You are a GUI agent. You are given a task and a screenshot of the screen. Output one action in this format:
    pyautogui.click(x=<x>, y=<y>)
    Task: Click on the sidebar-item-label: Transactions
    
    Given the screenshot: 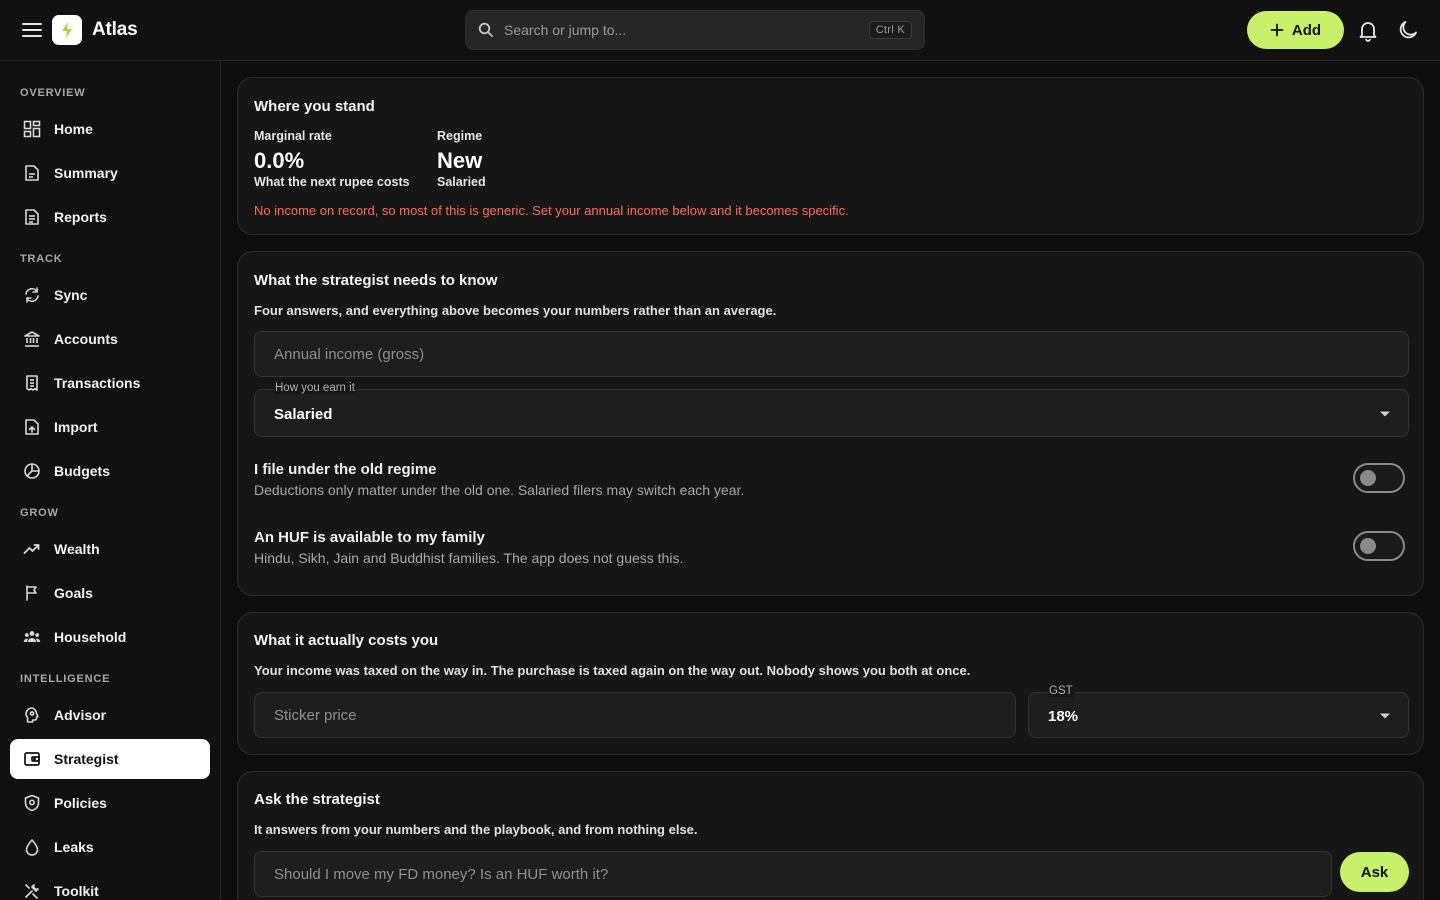 What is the action you would take?
    pyautogui.click(x=97, y=383)
    